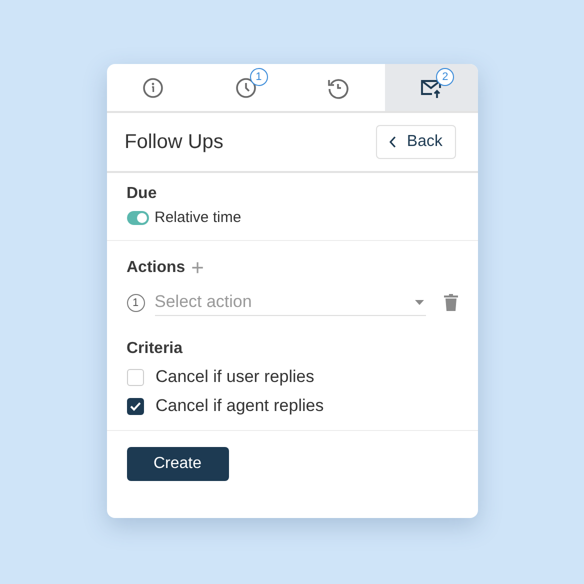 This screenshot has height=584, width=584. What do you see at coordinates (197, 268) in the screenshot?
I see `add-button: +` at bounding box center [197, 268].